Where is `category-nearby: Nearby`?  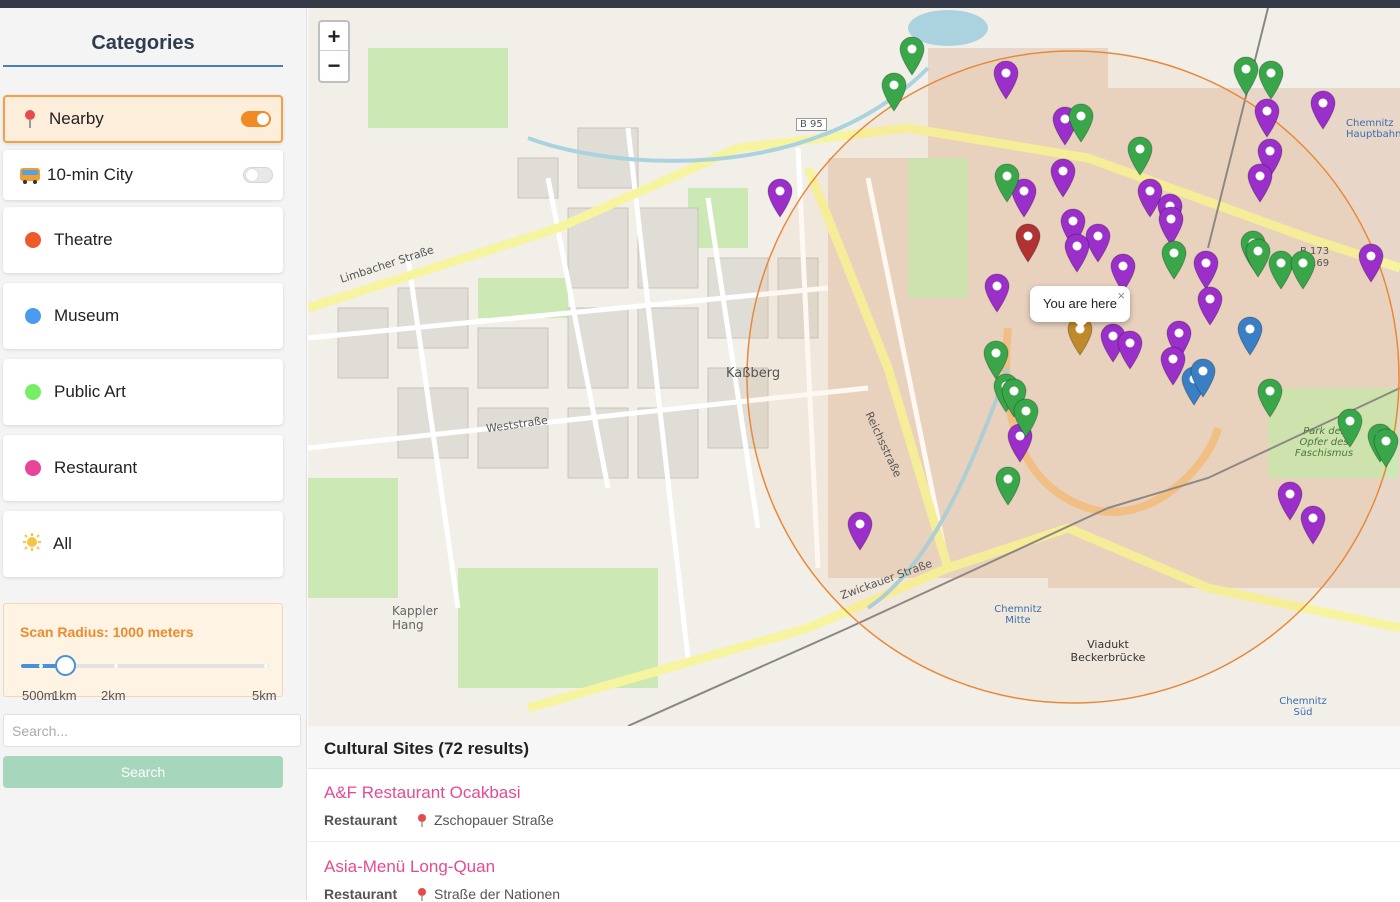
category-nearby: Nearby is located at coordinates (143, 119).